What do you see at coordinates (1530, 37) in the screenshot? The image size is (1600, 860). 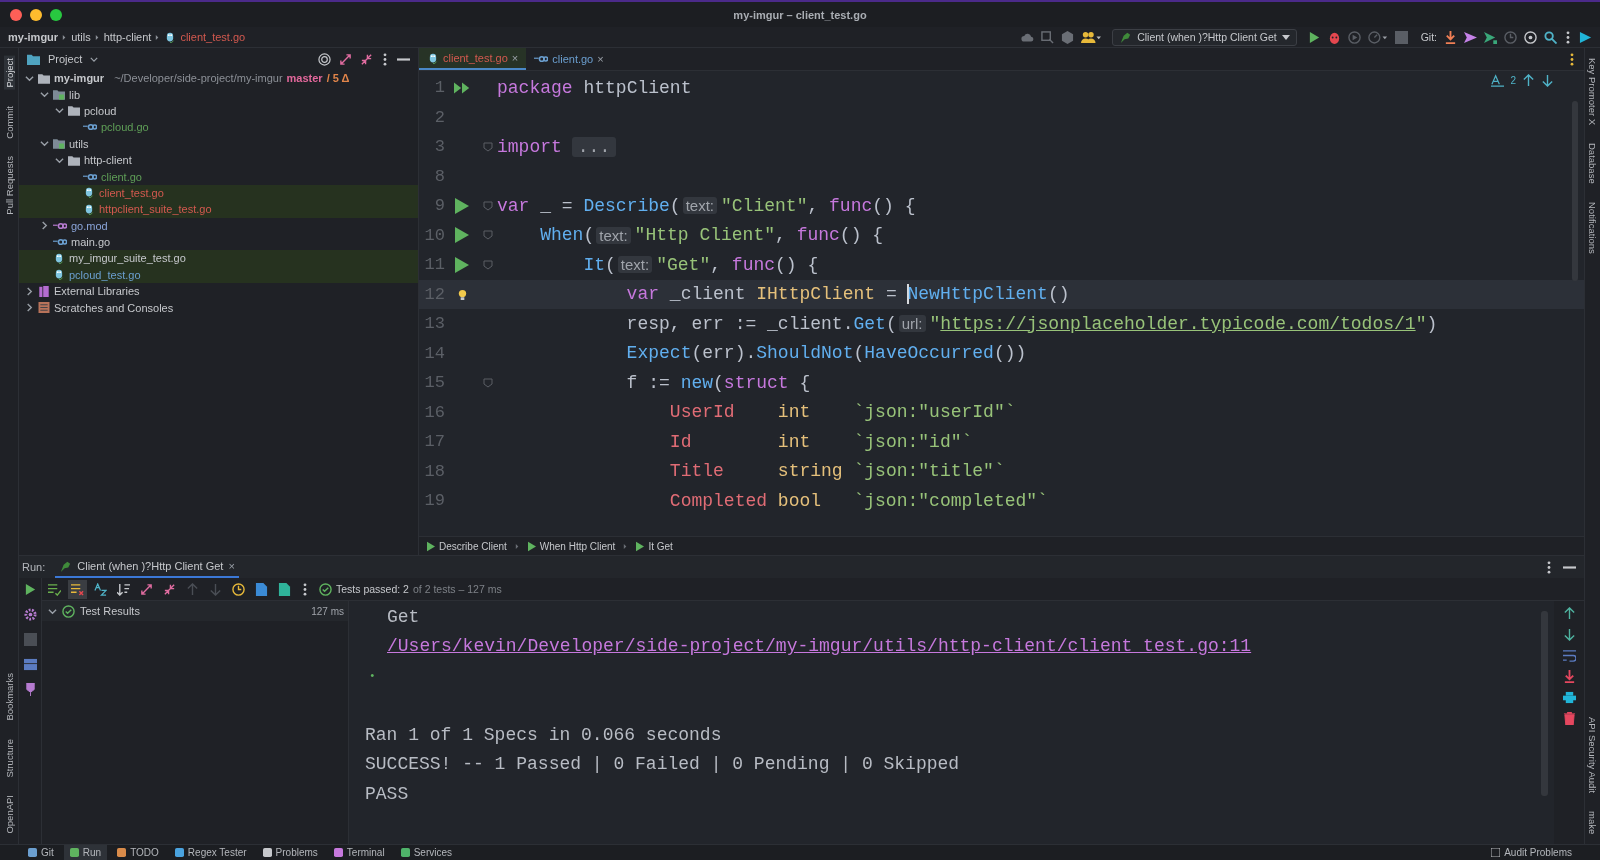 I see `revert-icon` at bounding box center [1530, 37].